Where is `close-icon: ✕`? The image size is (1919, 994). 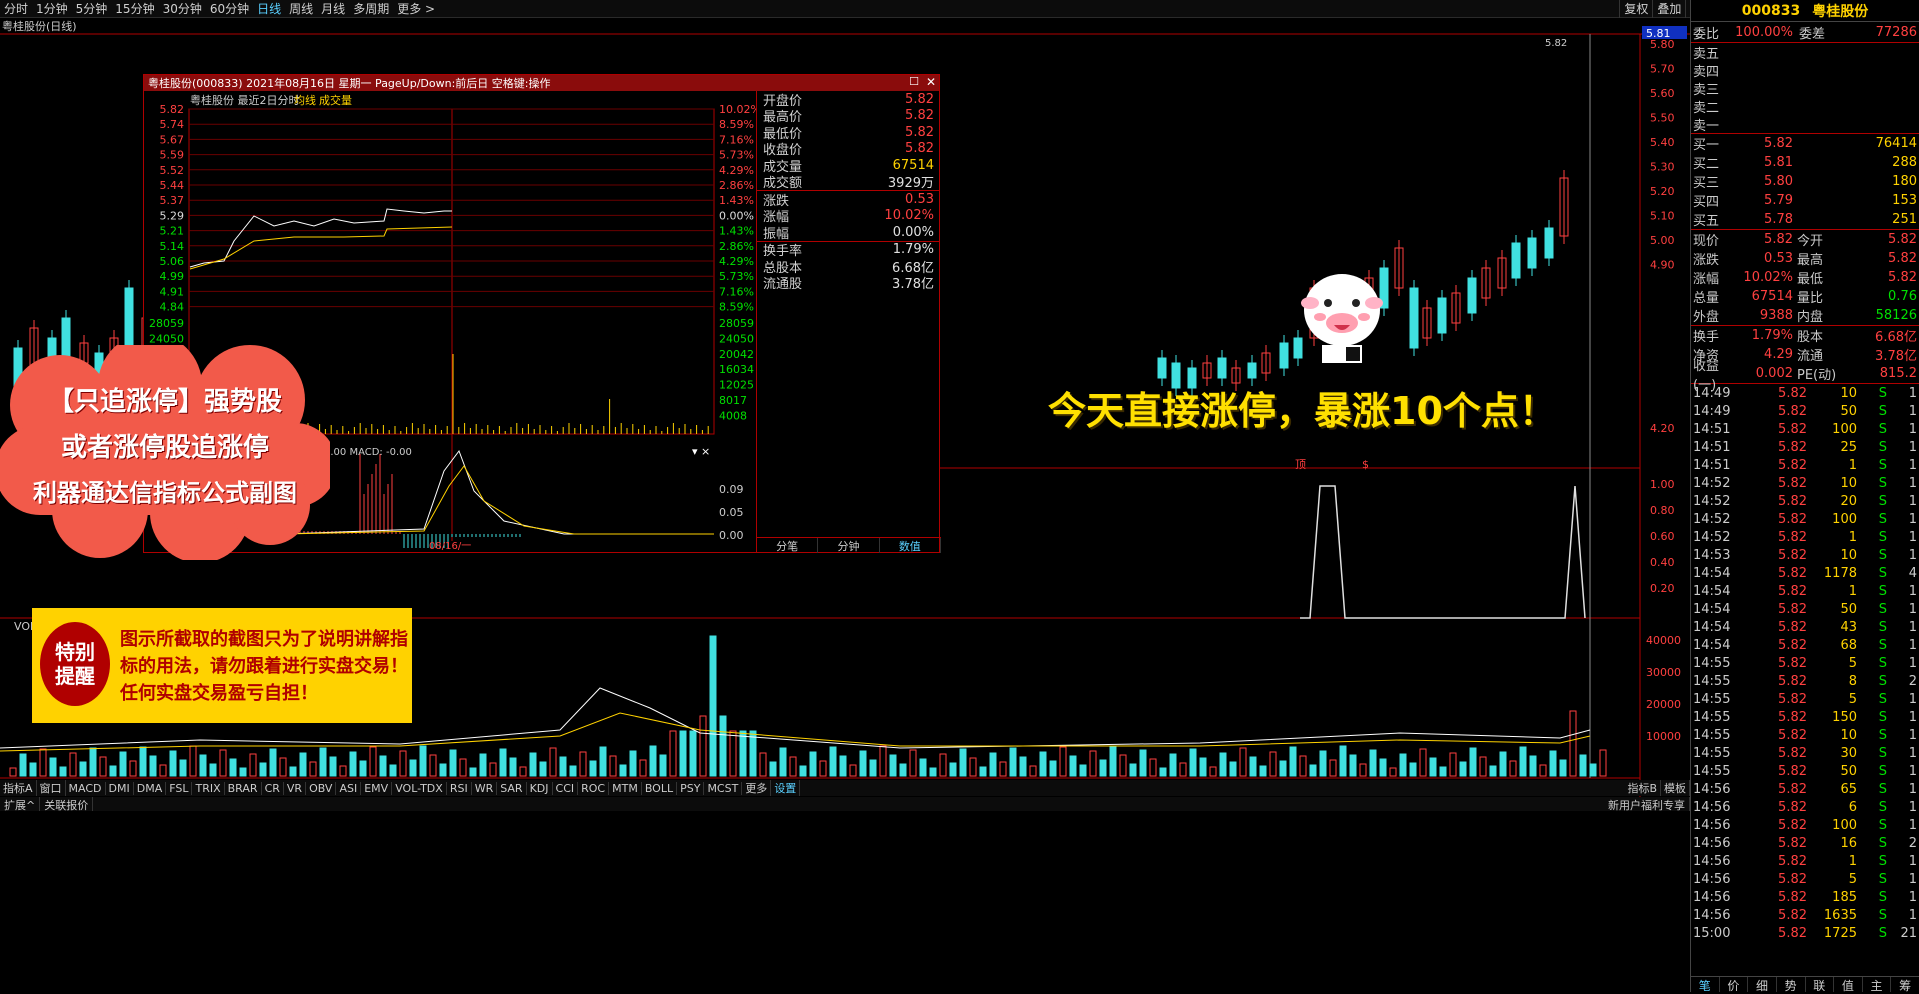 close-icon: ✕ is located at coordinates (931, 82).